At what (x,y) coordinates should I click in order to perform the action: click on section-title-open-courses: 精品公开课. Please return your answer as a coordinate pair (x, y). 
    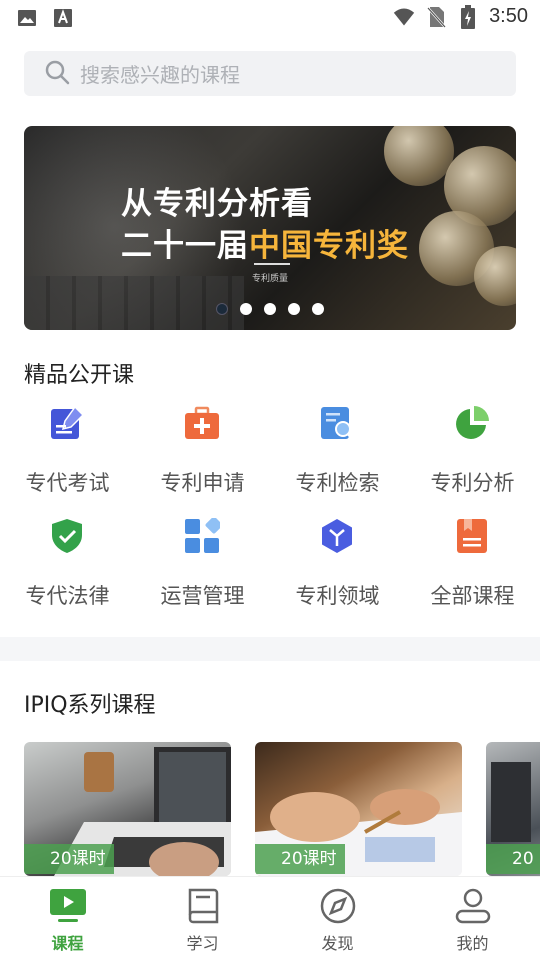
    Looking at the image, I should click on (79, 375).